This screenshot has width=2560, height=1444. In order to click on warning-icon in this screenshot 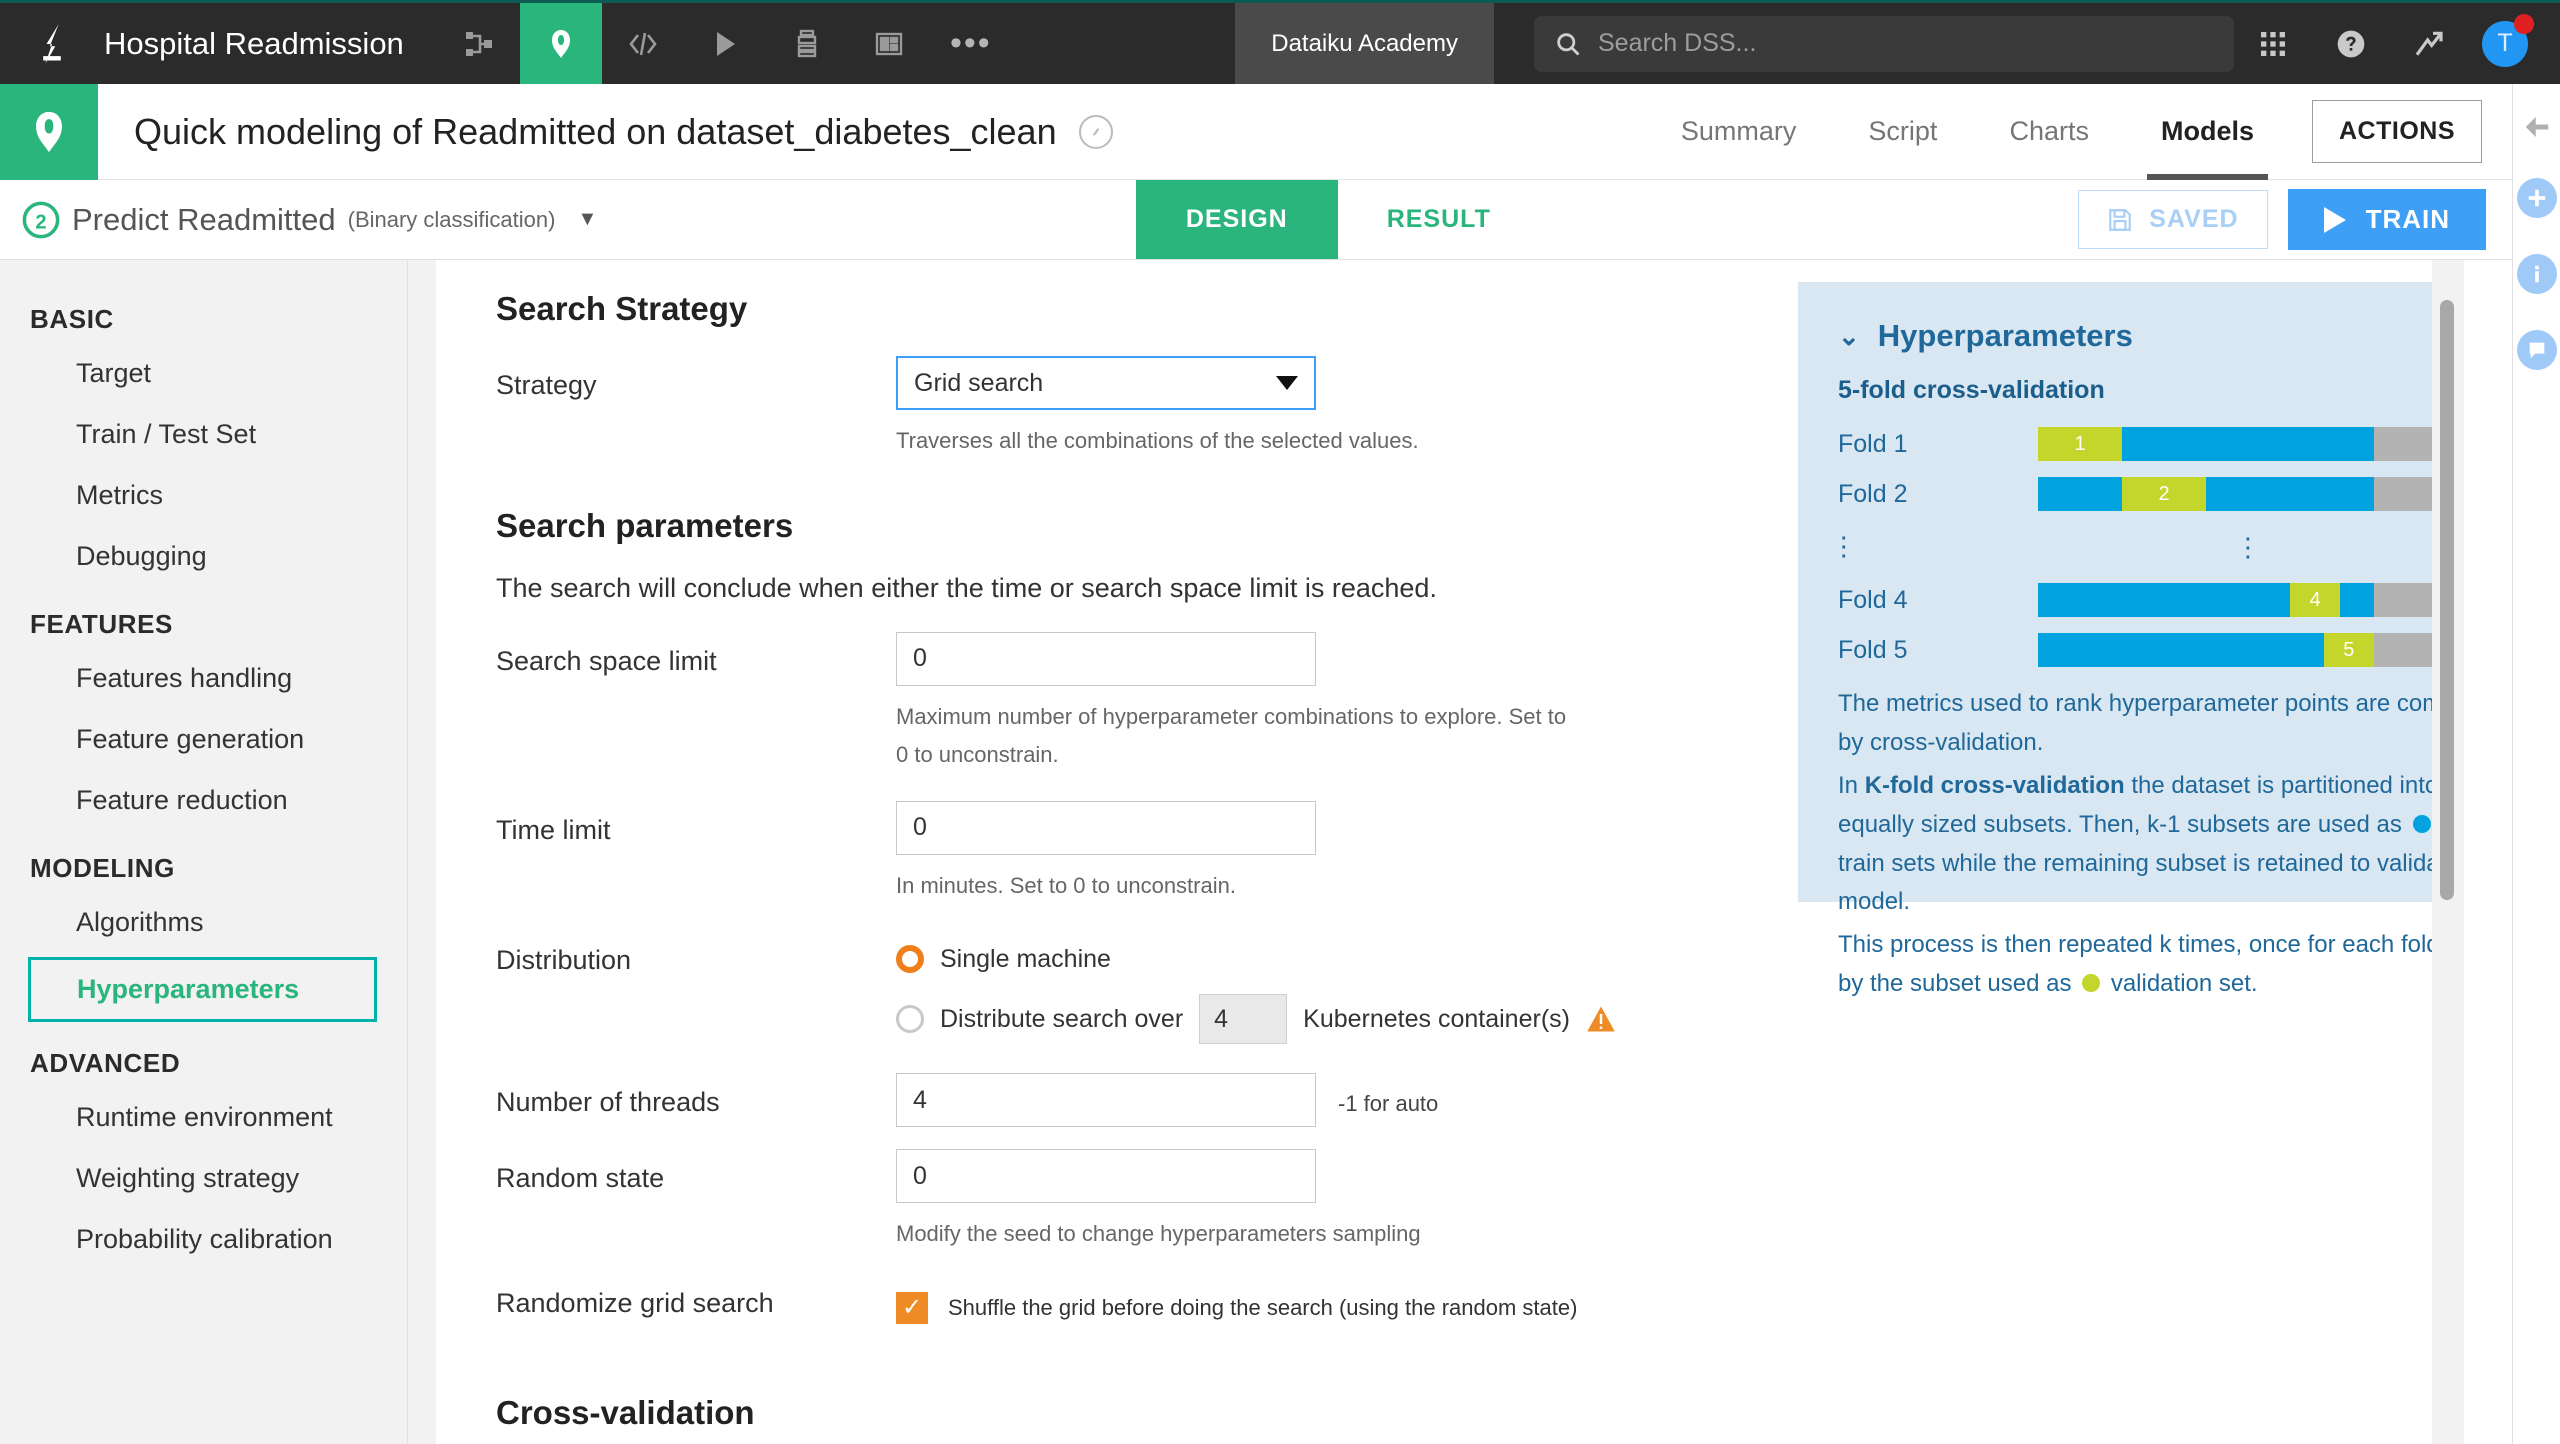, I will do `click(1601, 1019)`.